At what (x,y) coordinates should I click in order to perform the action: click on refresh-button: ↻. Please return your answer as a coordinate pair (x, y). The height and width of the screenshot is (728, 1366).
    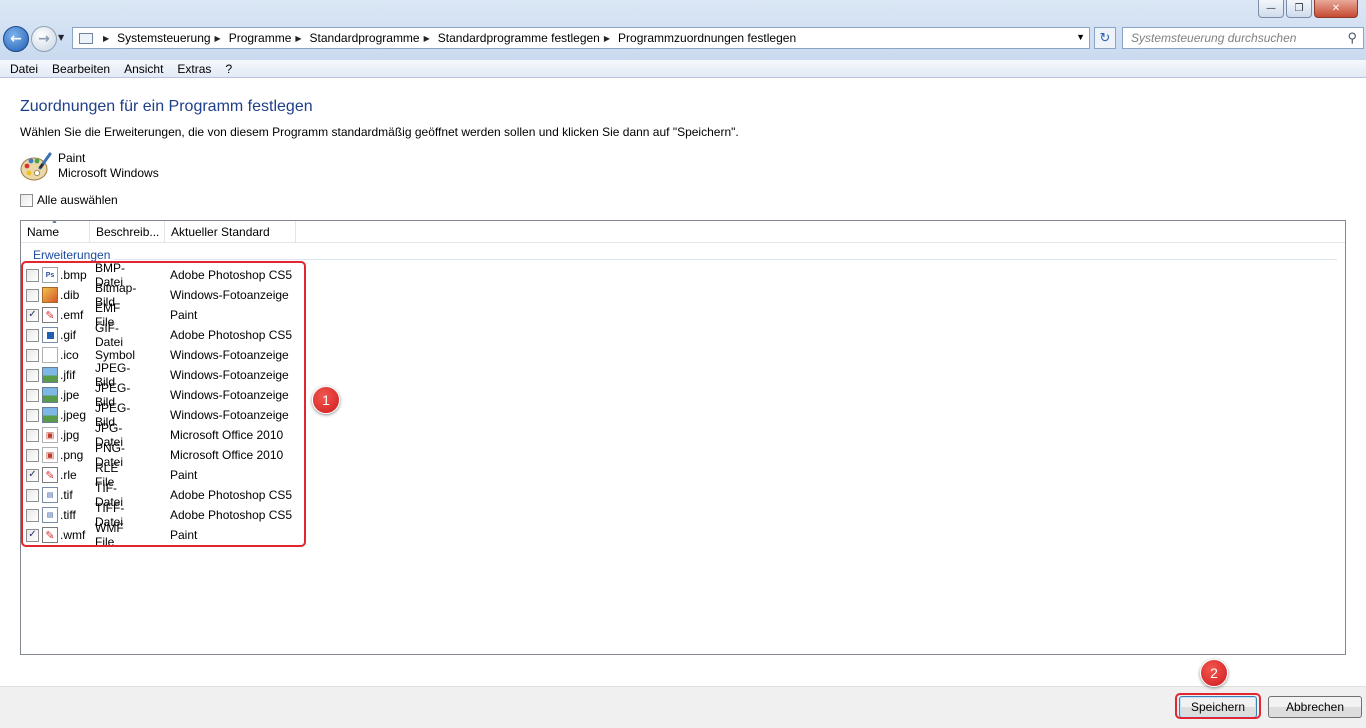
    Looking at the image, I should click on (1105, 38).